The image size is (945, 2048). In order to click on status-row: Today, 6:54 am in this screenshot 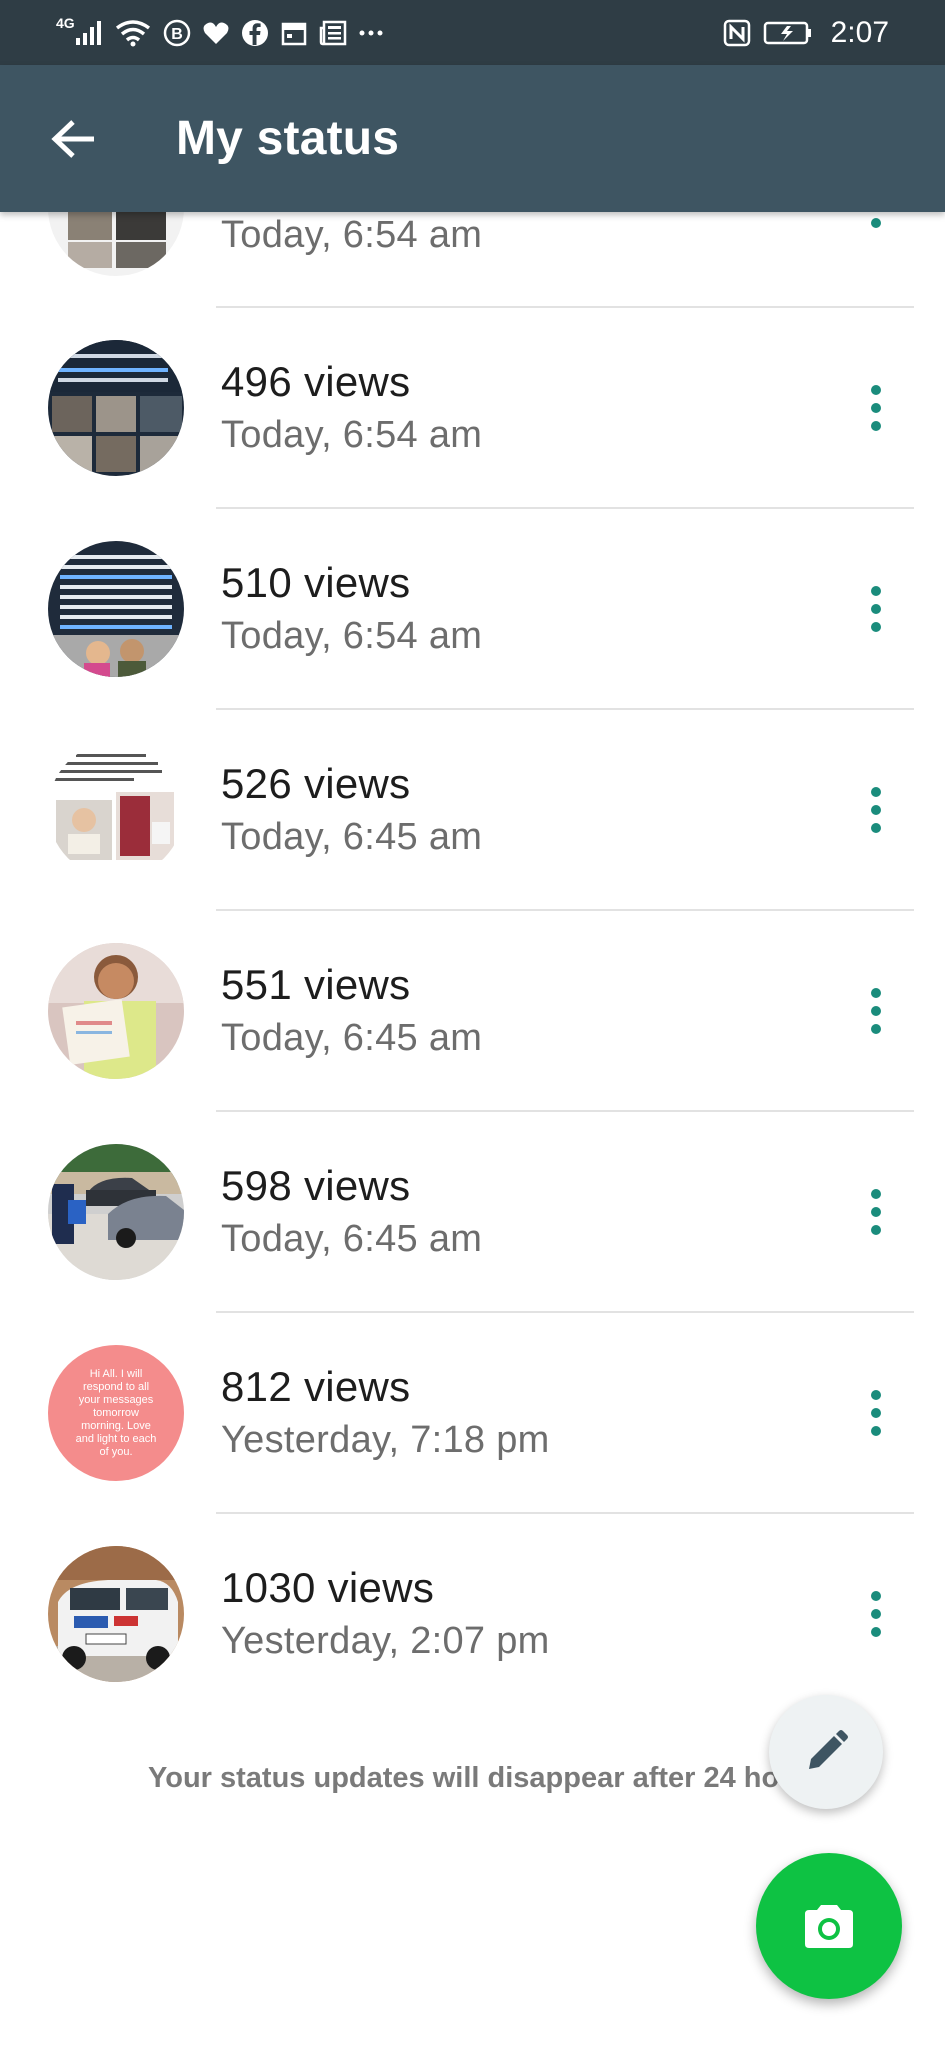, I will do `click(472, 224)`.